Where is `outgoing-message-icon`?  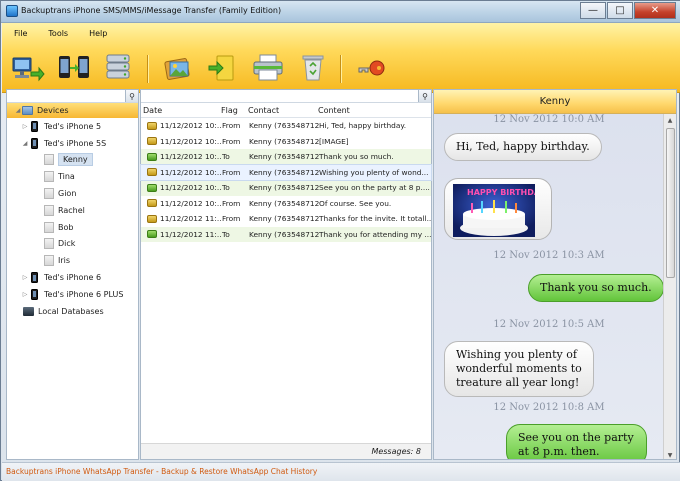
outgoing-message-icon is located at coordinates (152, 234).